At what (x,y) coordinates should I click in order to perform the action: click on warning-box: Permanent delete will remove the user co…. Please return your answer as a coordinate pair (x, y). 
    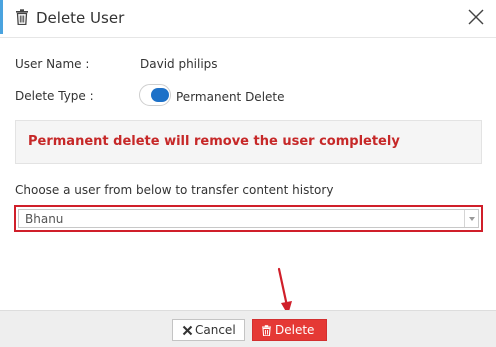
    Looking at the image, I should click on (248, 142).